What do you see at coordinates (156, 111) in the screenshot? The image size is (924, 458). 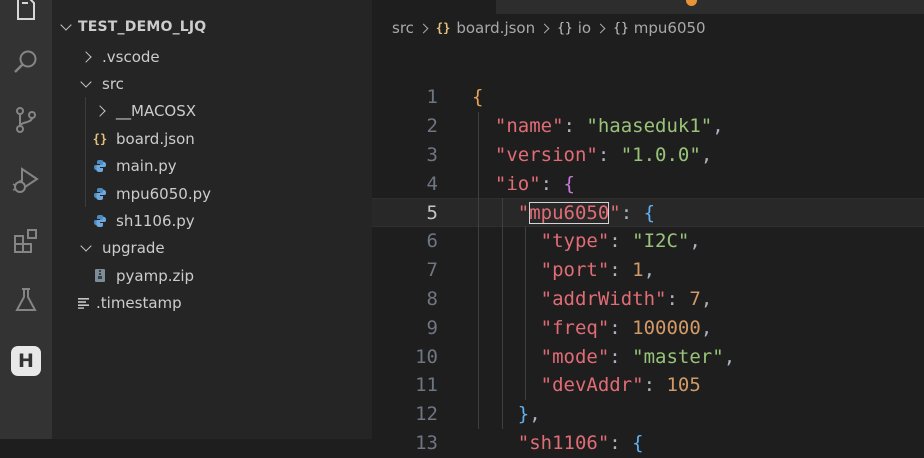 I see `tree-item-label: __MACOSX` at bounding box center [156, 111].